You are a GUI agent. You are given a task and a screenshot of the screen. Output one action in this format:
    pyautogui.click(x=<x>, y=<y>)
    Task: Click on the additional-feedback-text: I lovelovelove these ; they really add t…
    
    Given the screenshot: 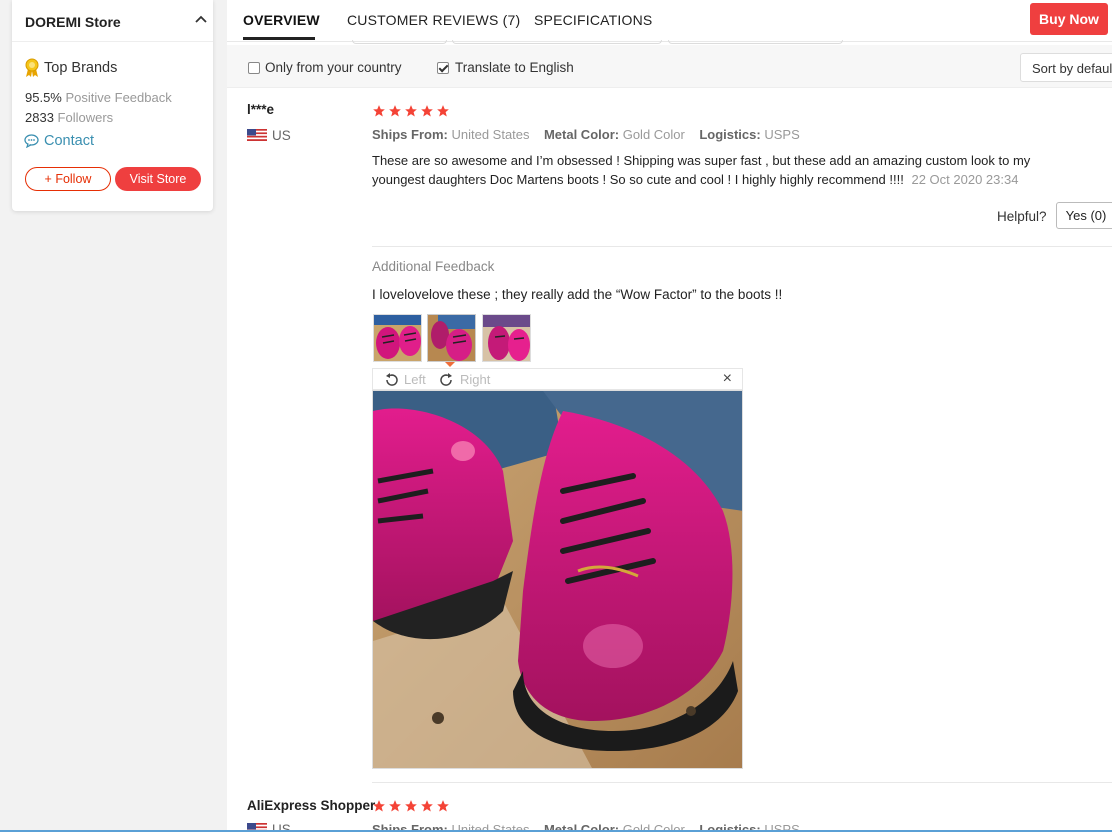 What is the action you would take?
    pyautogui.click(x=577, y=294)
    